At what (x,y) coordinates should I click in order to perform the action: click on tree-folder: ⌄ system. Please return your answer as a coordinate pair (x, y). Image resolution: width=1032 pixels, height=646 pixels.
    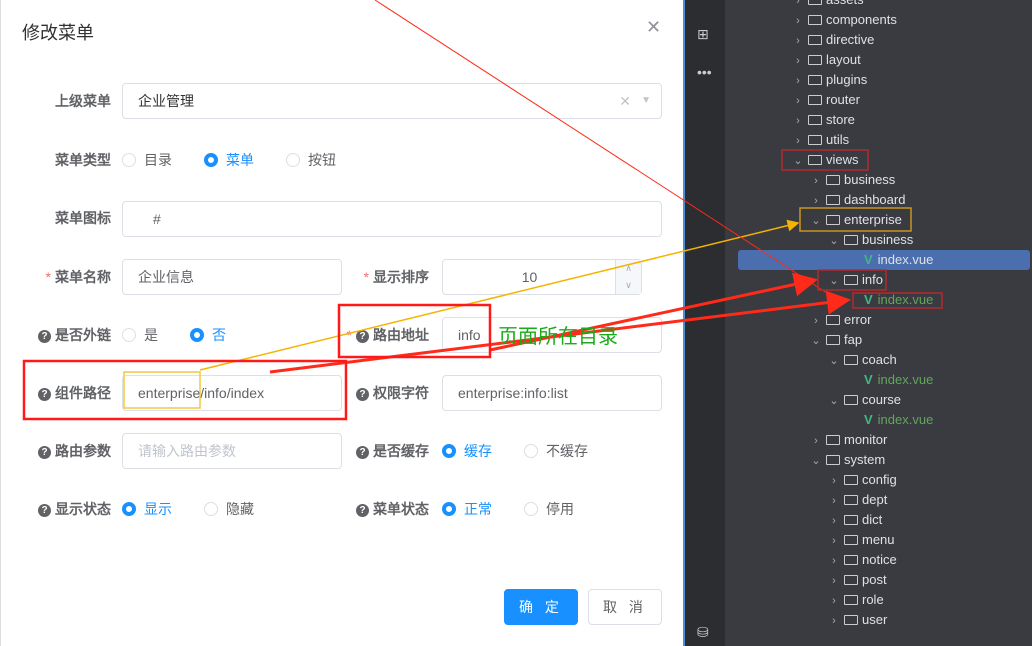
    Looking at the image, I should click on (805, 460).